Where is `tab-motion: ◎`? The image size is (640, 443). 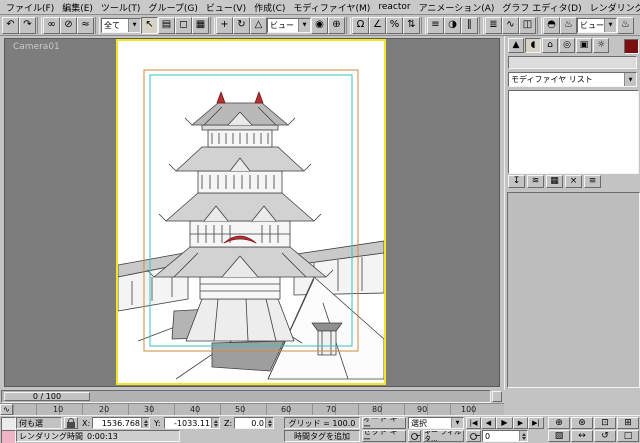
tab-motion: ◎ is located at coordinates (567, 45).